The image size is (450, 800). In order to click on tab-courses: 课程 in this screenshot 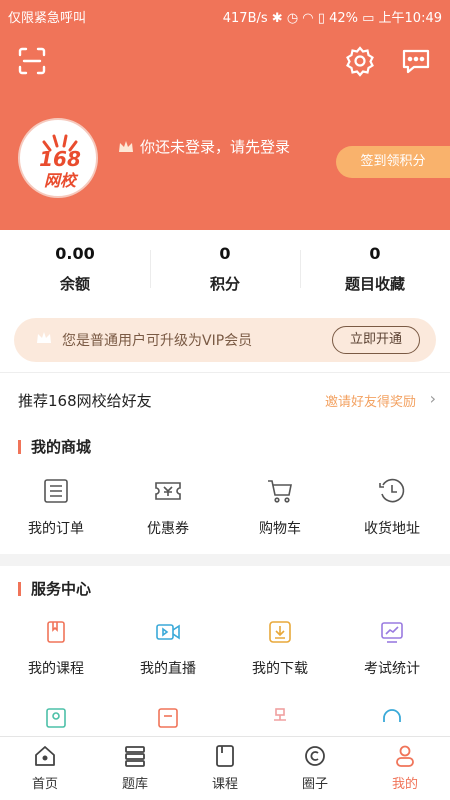, I will do `click(225, 767)`.